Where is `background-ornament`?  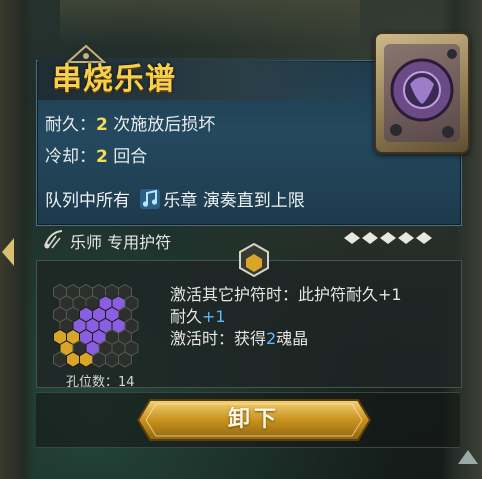 background-ornament is located at coordinates (210, 23).